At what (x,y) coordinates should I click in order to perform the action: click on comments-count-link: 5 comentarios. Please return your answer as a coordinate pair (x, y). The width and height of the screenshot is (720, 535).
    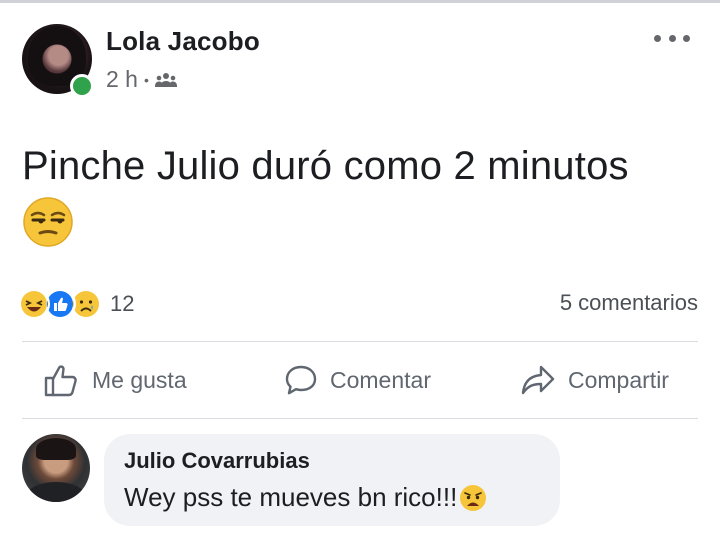
    Looking at the image, I should click on (629, 303).